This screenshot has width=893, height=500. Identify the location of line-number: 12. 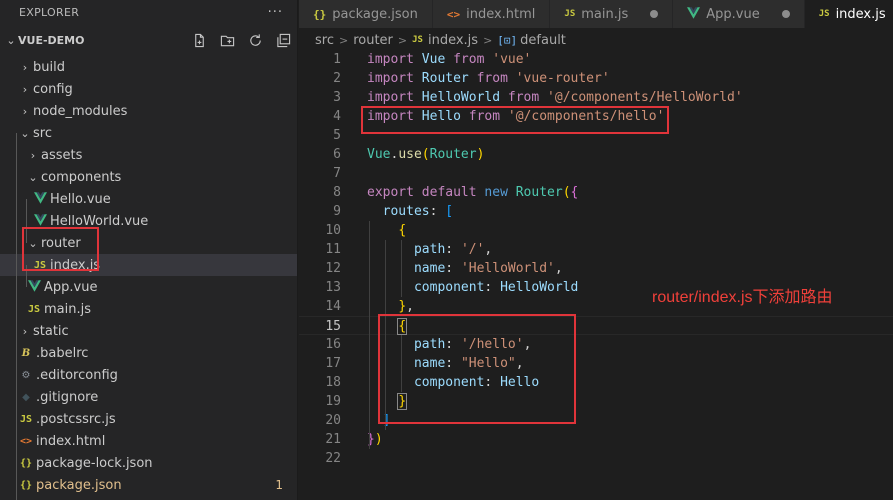
(333, 268).